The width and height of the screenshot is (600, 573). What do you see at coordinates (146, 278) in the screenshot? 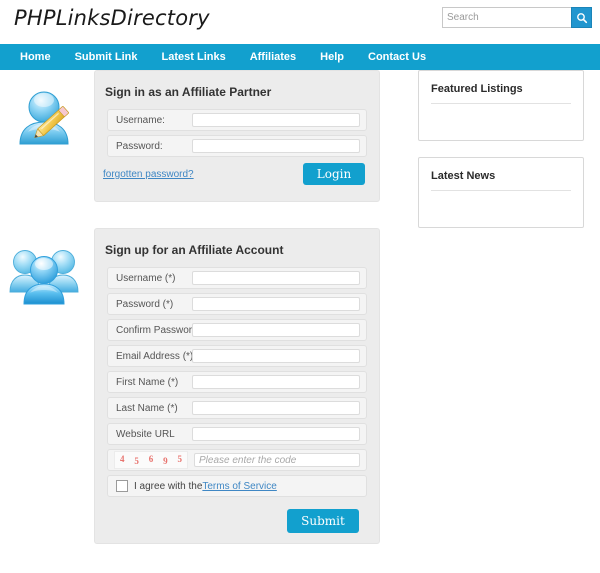
I see `signup-username-label: Username (*)` at bounding box center [146, 278].